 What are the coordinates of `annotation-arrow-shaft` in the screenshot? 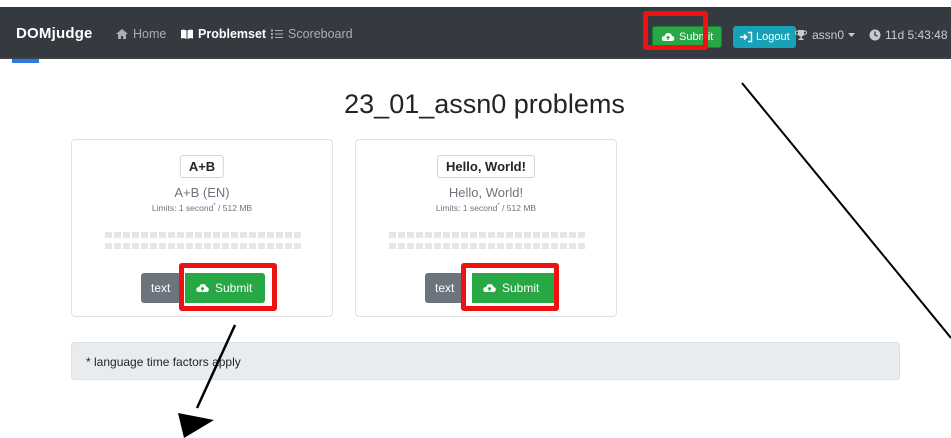 It's located at (216, 366).